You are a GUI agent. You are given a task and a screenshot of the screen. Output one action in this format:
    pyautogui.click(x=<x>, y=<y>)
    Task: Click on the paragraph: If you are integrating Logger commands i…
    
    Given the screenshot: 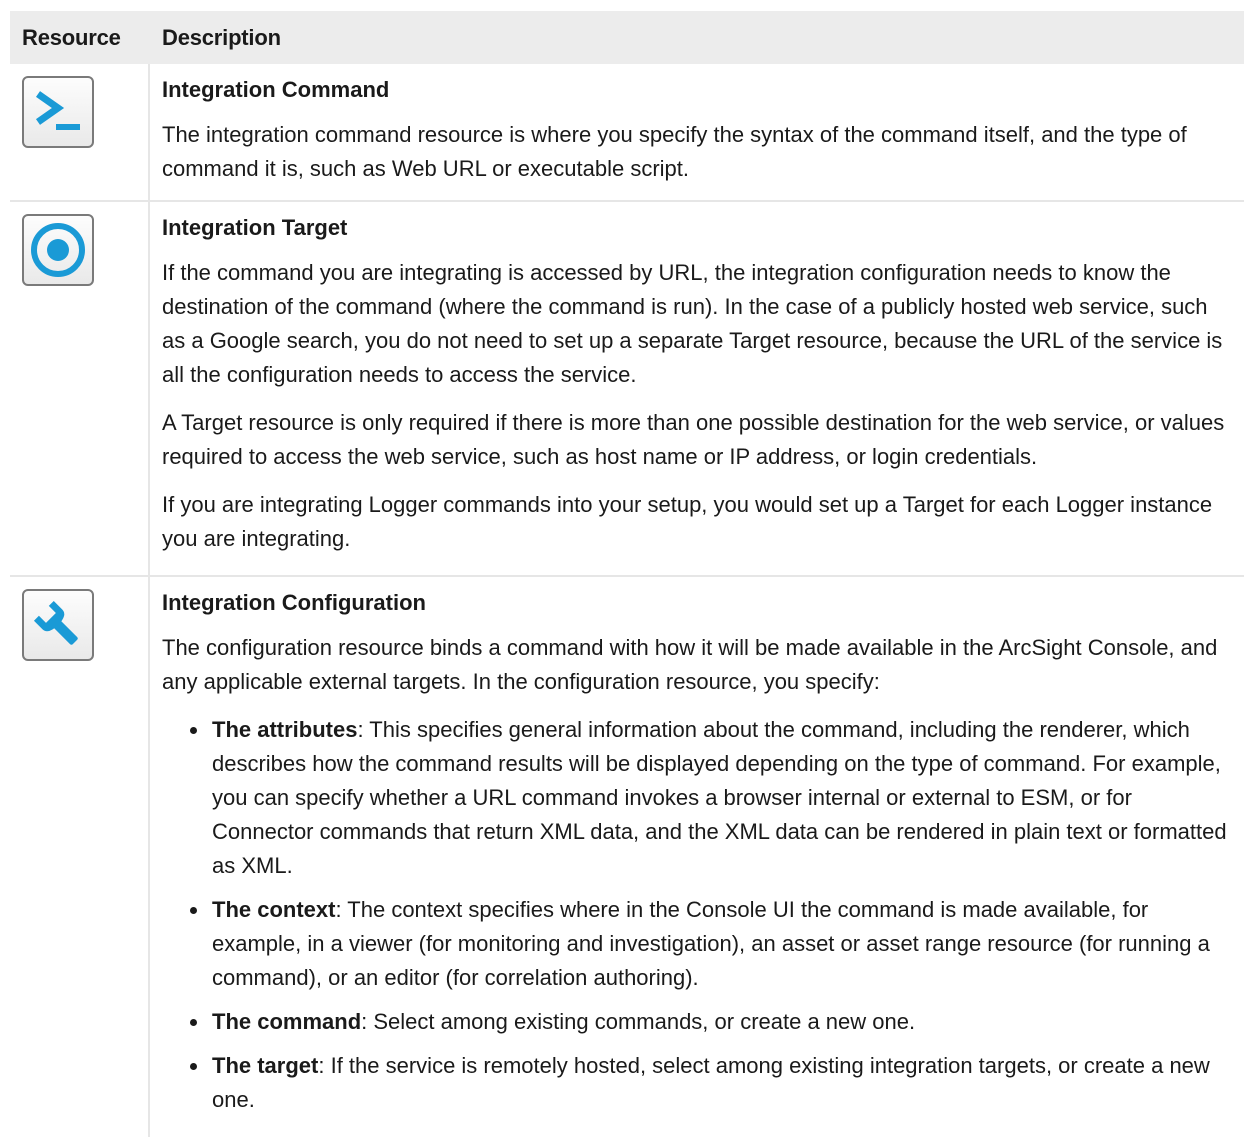 What is the action you would take?
    pyautogui.click(x=687, y=521)
    